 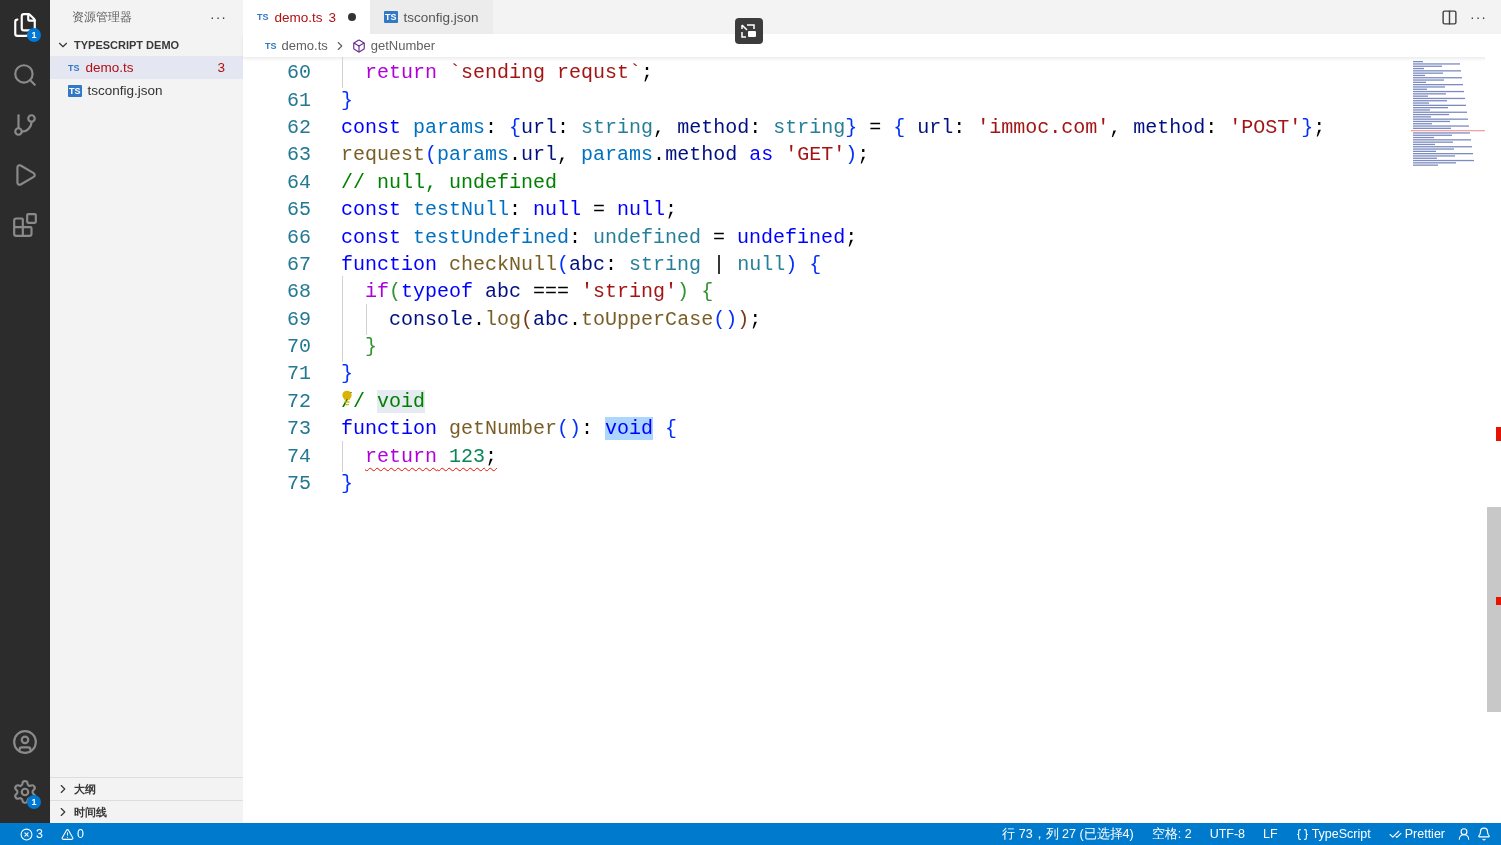 I want to click on split-editor-icon, so click(x=1449, y=17).